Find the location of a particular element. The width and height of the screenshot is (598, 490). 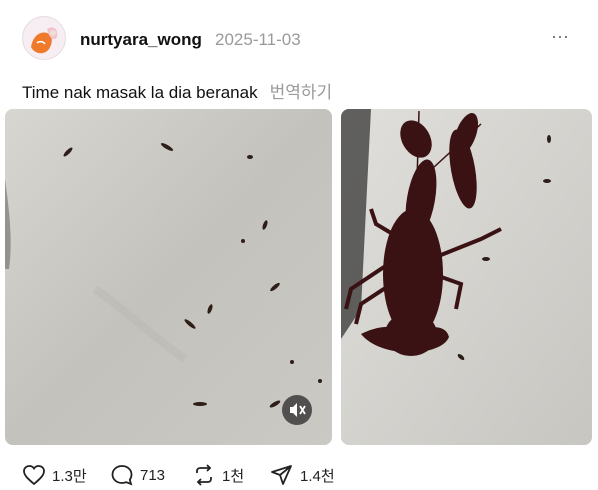

action-bar: 1.3만 713 1천 1.4천 is located at coordinates (302, 475).